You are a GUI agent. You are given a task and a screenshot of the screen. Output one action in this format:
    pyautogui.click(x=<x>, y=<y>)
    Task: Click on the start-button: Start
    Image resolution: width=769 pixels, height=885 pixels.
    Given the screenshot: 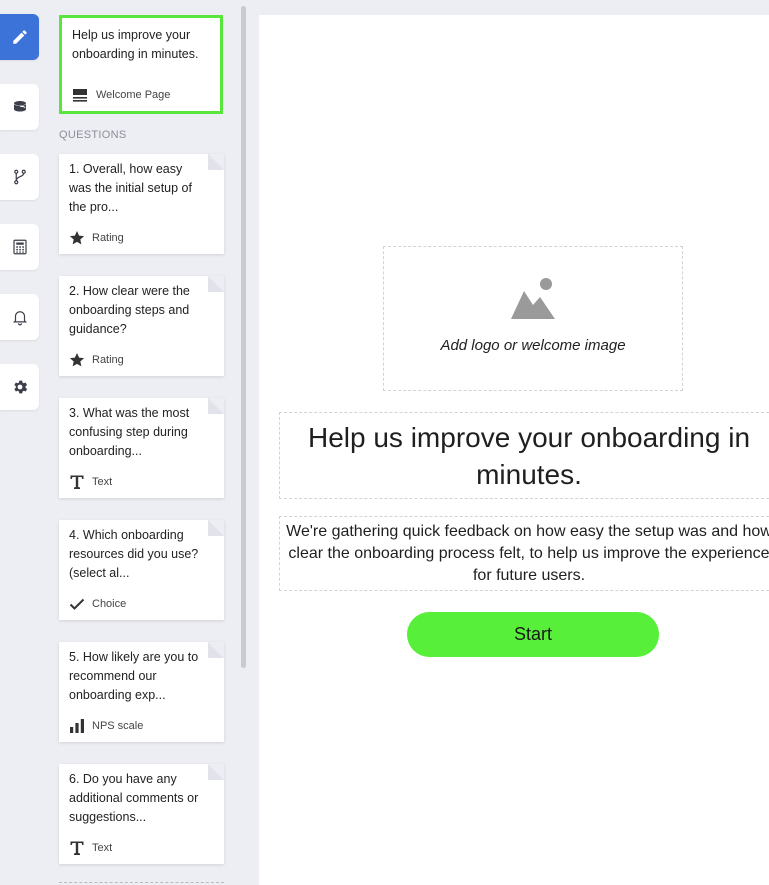 What is the action you would take?
    pyautogui.click(x=533, y=634)
    